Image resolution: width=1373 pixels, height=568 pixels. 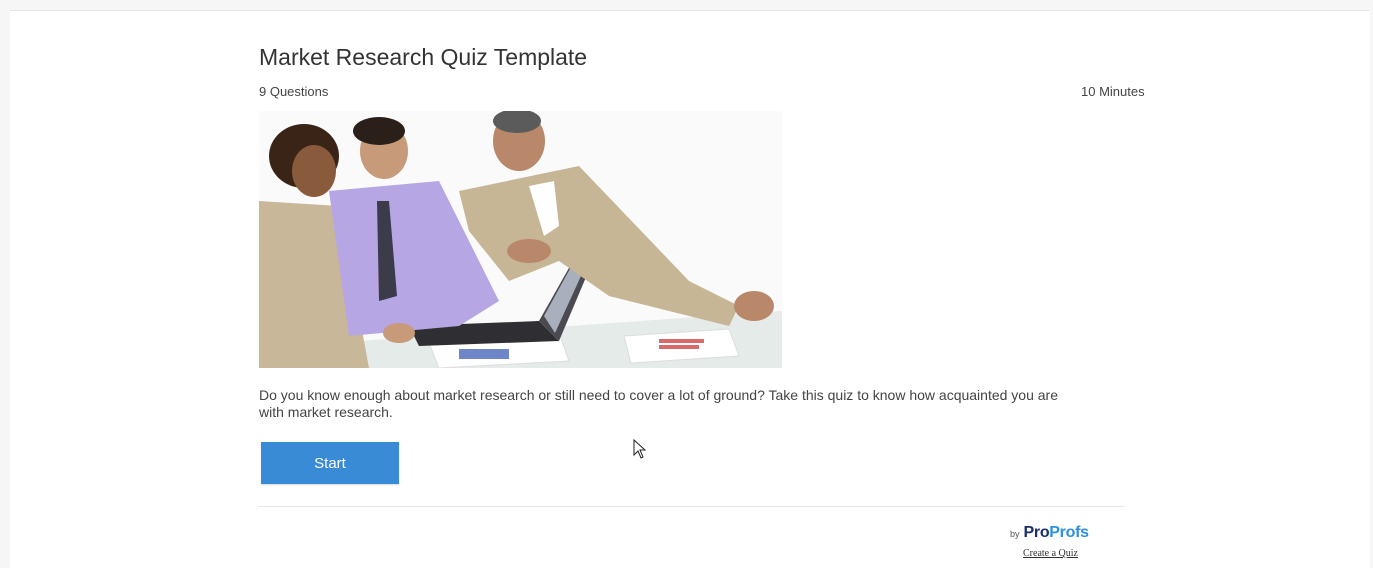 What do you see at coordinates (330, 463) in the screenshot?
I see `start-button: Start` at bounding box center [330, 463].